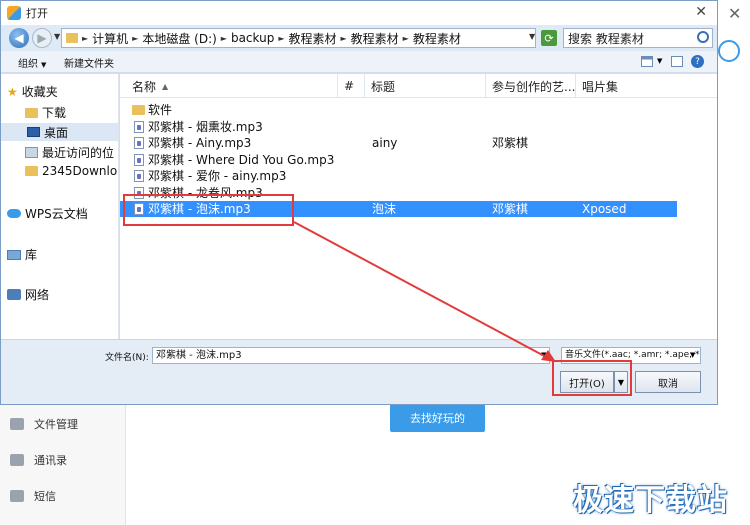 The height and width of the screenshot is (525, 750). Describe the element at coordinates (69, 152) in the screenshot. I see `sidebar-item-recent: 最近访问的位` at that location.